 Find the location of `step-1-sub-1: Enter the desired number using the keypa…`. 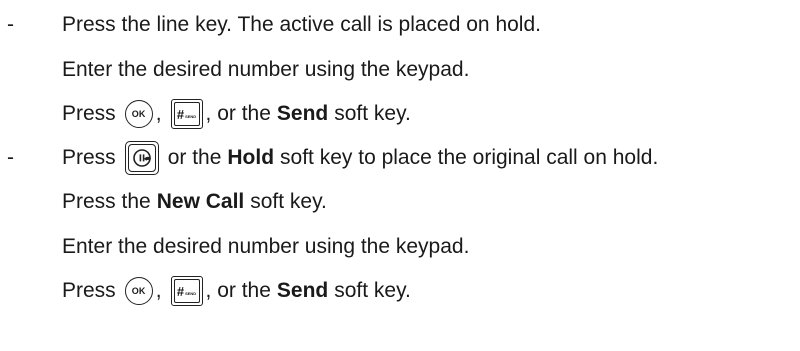

step-1-sub-1: Enter the desired number using the keypa… is located at coordinates (400, 70).